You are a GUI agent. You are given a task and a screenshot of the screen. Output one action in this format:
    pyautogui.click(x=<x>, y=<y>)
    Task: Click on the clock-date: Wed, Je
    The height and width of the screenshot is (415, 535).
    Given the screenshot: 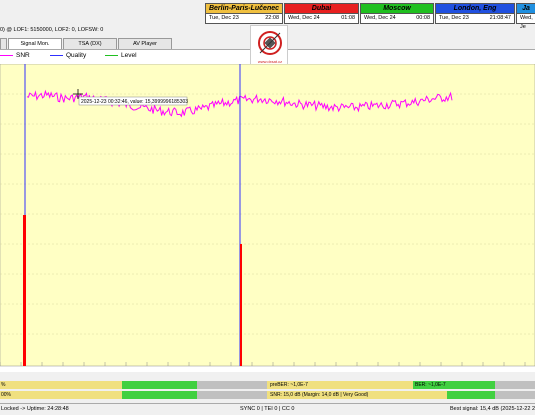 What is the action you would take?
    pyautogui.click(x=526, y=22)
    